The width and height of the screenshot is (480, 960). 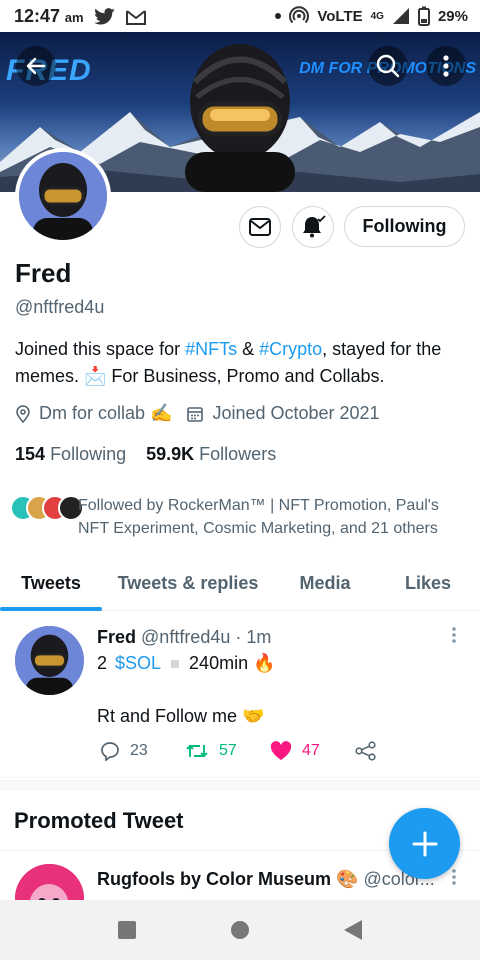 I want to click on followers-count-link: 59.9K Followers, so click(x=211, y=454).